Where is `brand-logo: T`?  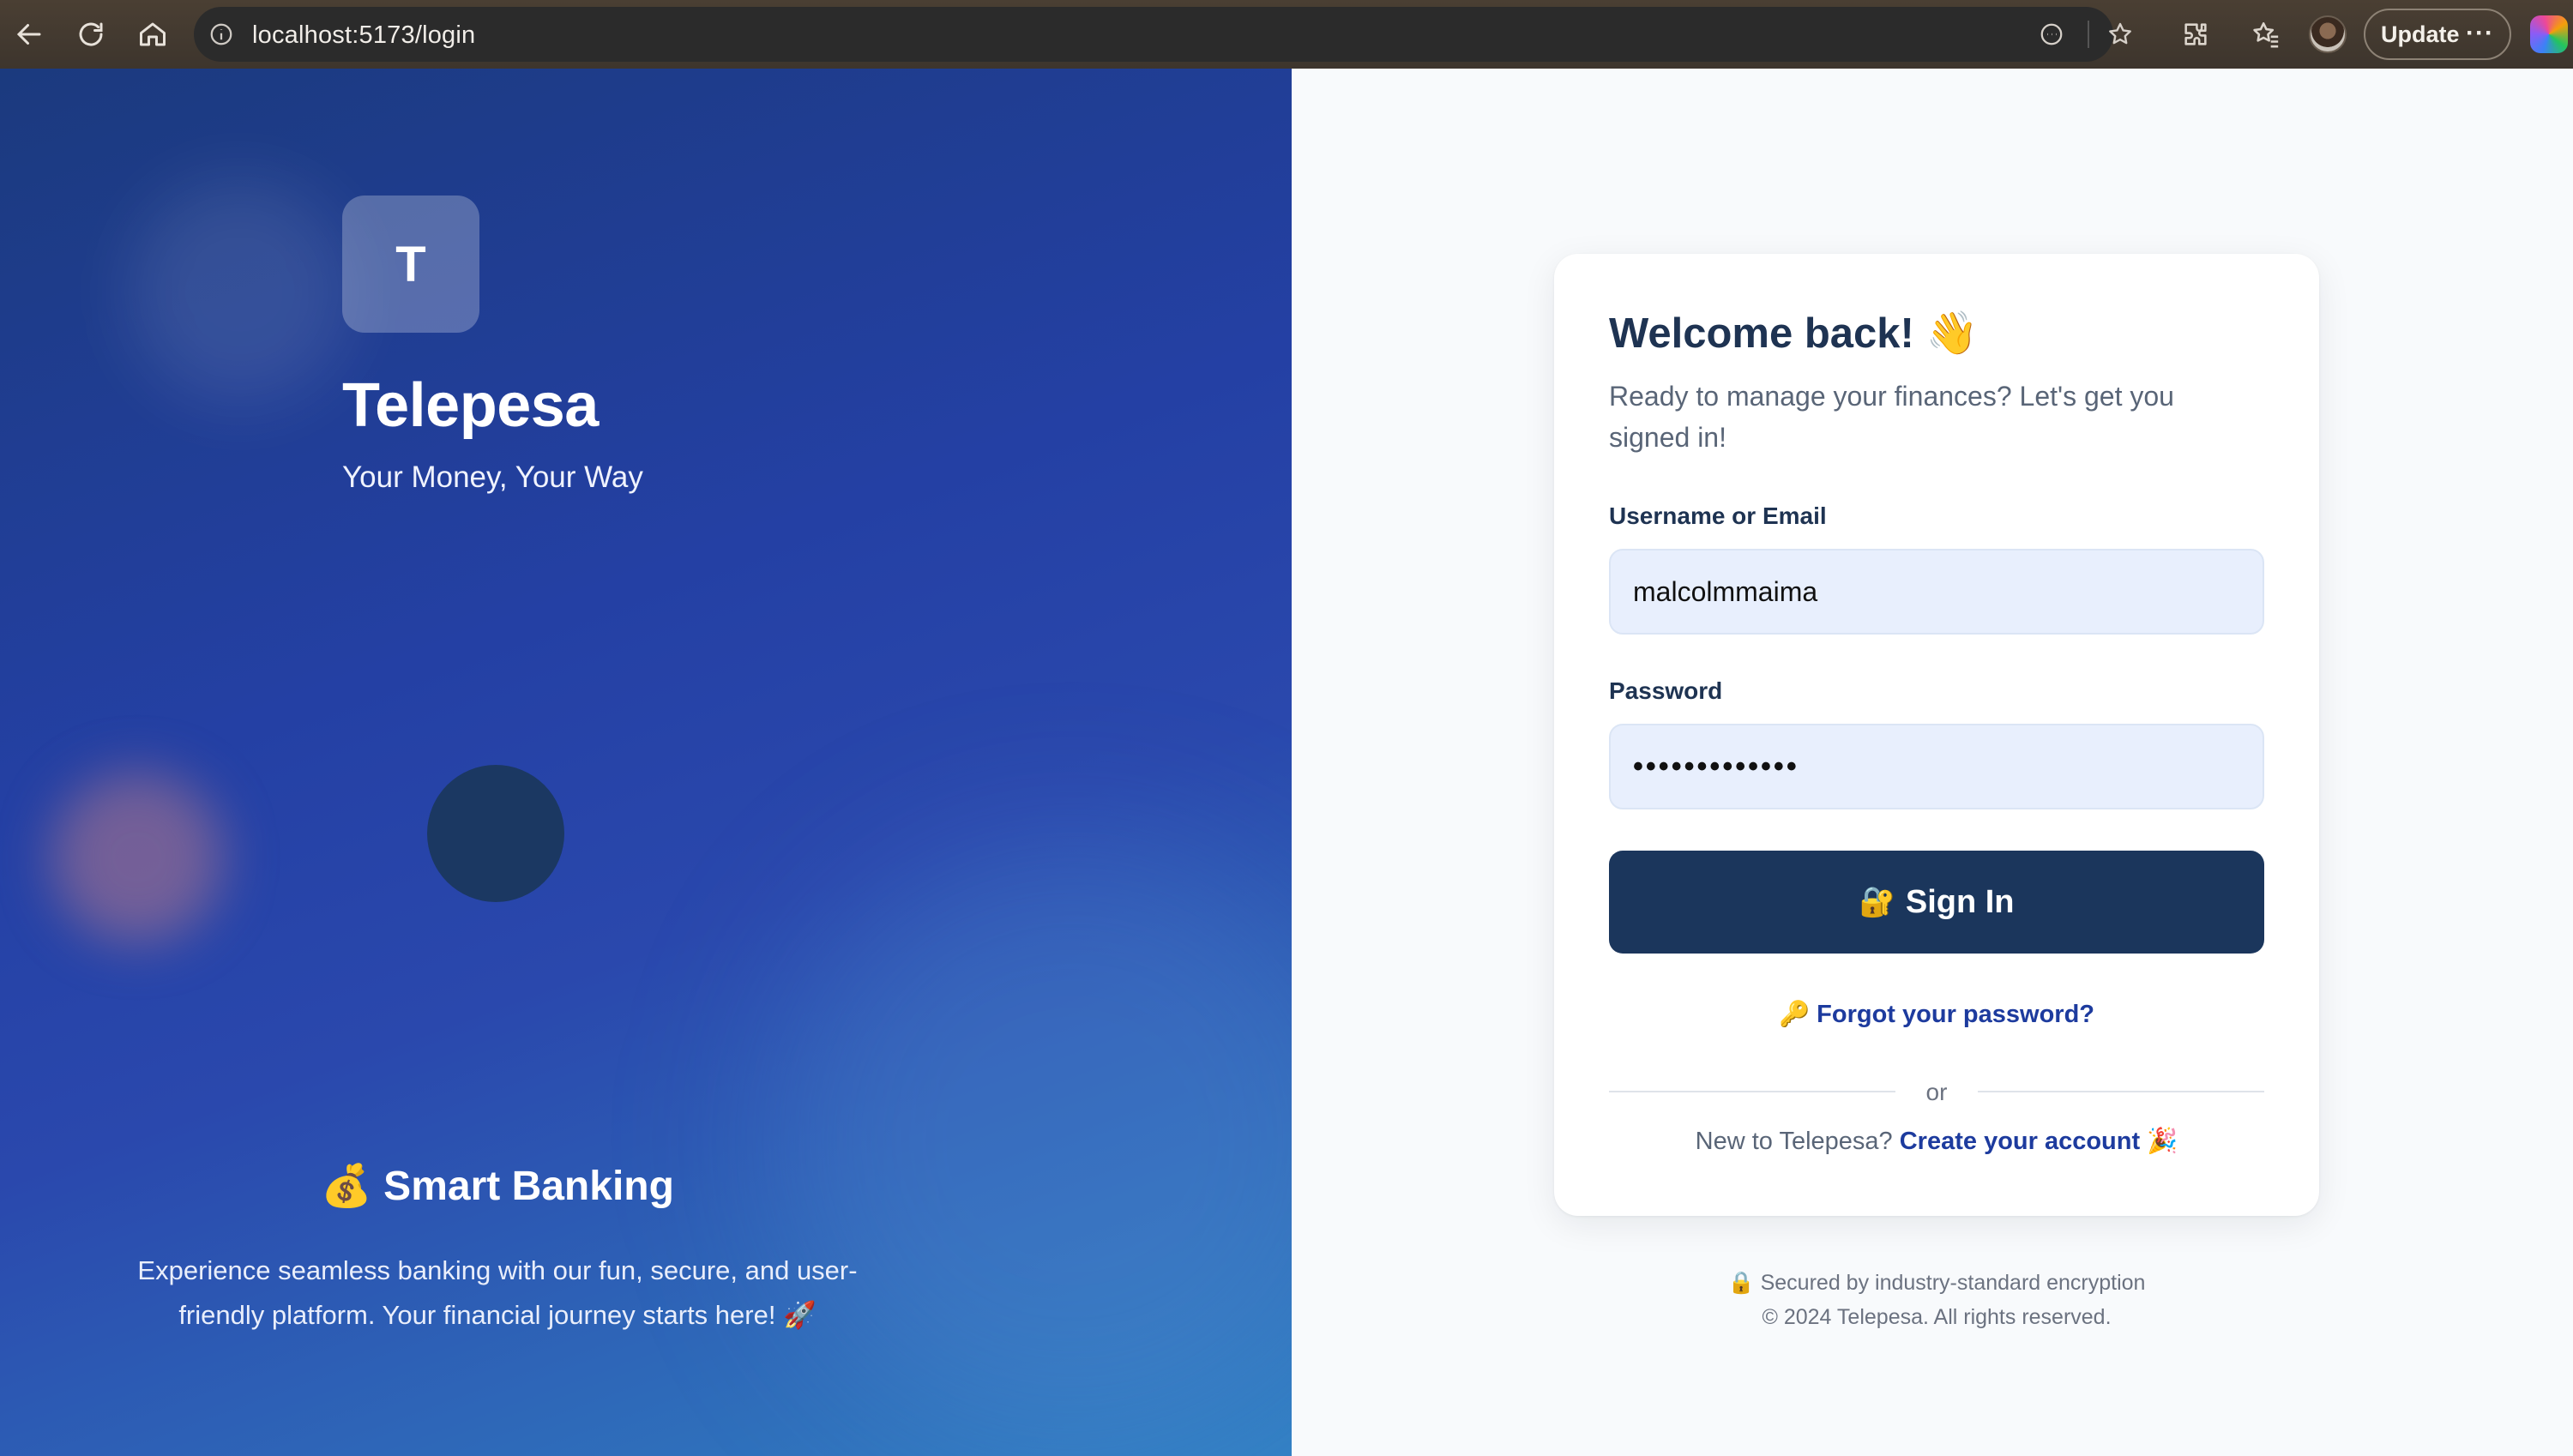
brand-logo: T is located at coordinates (410, 265).